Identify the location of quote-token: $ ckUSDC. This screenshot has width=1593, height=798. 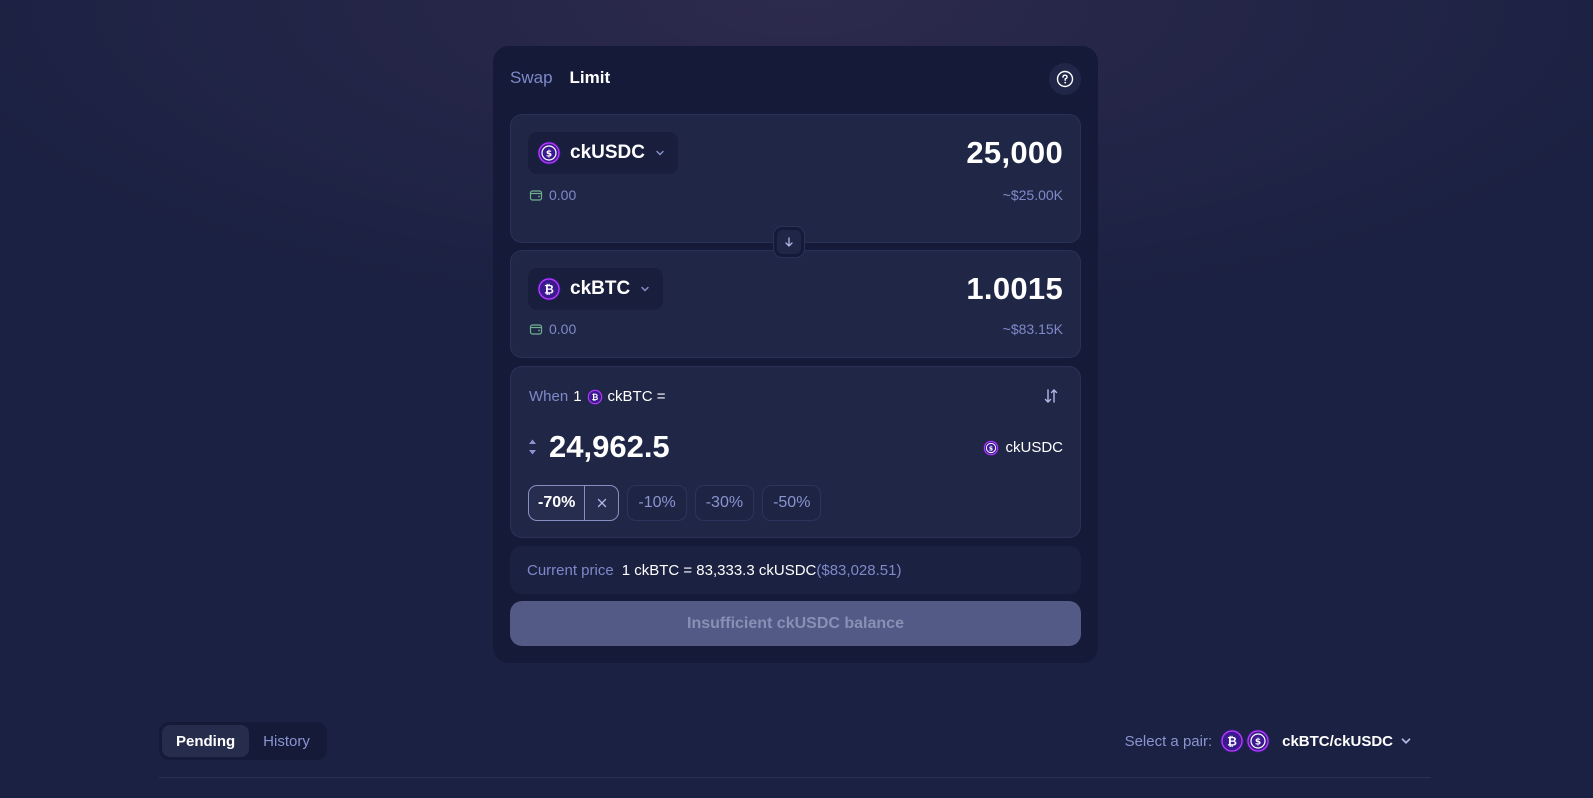
(1023, 447).